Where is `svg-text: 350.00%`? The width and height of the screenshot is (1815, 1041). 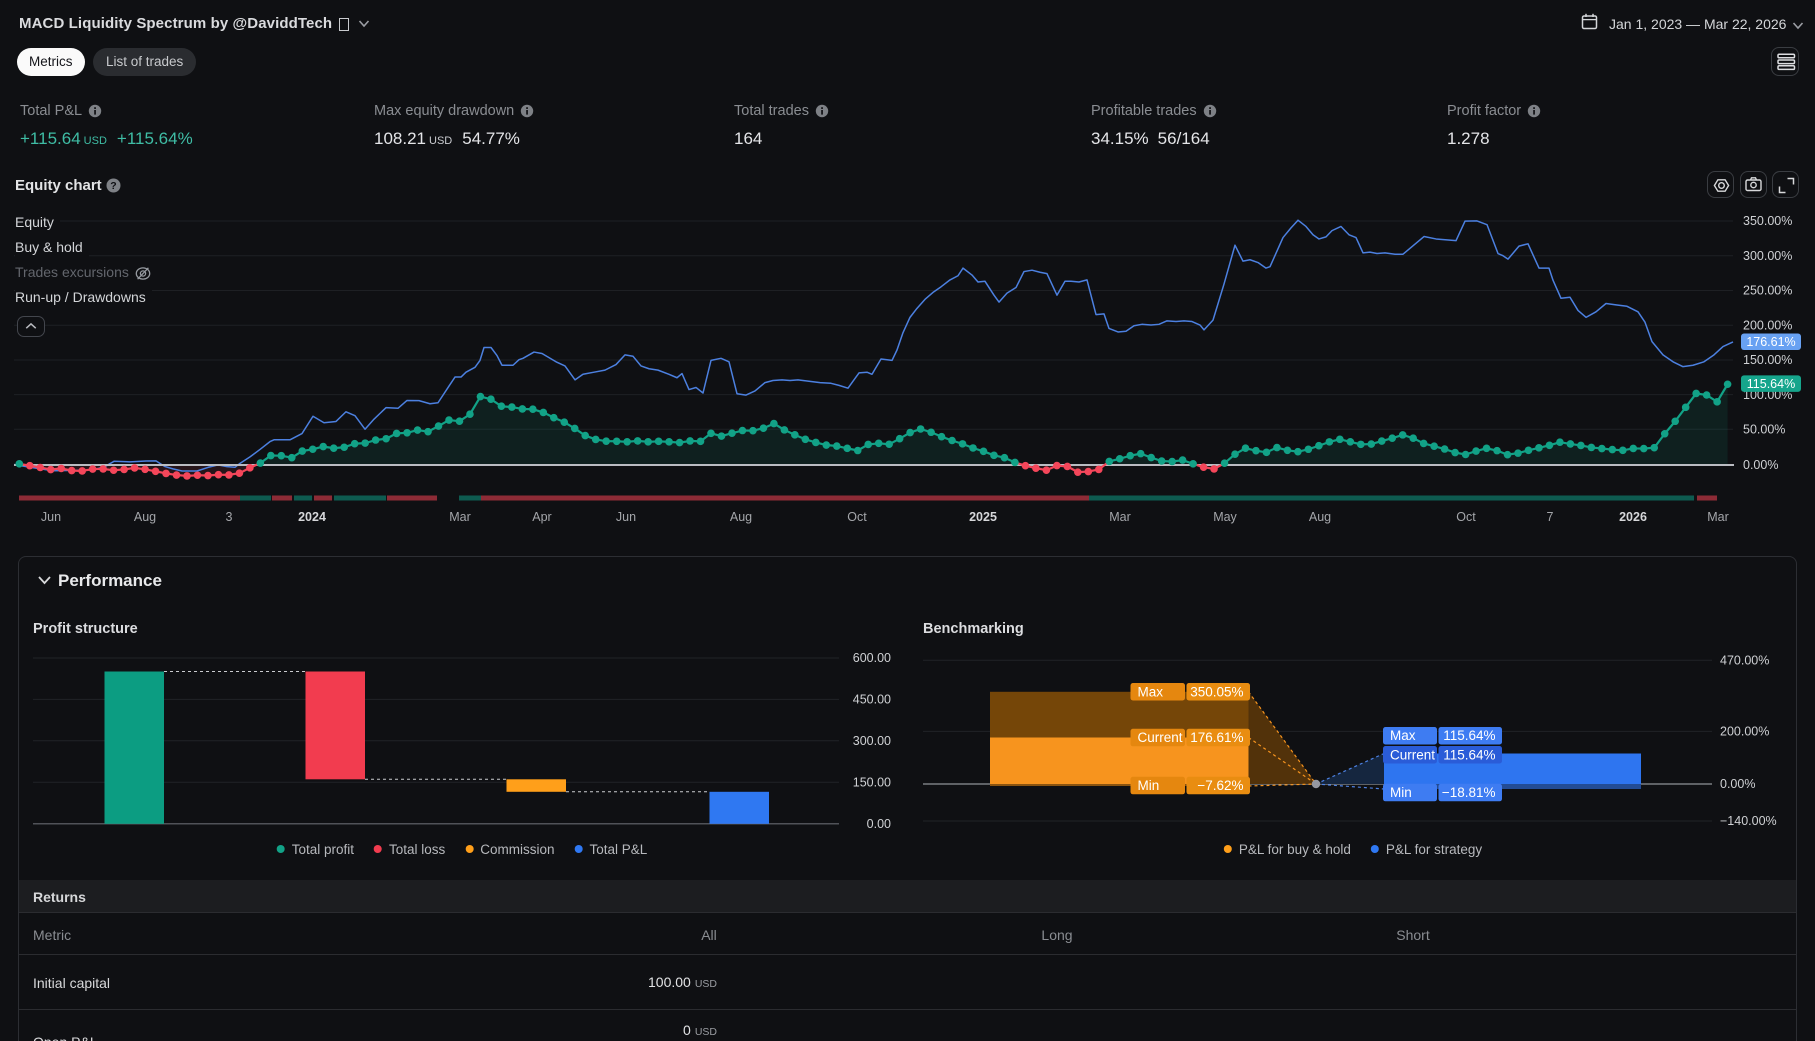 svg-text: 350.00% is located at coordinates (1767, 221).